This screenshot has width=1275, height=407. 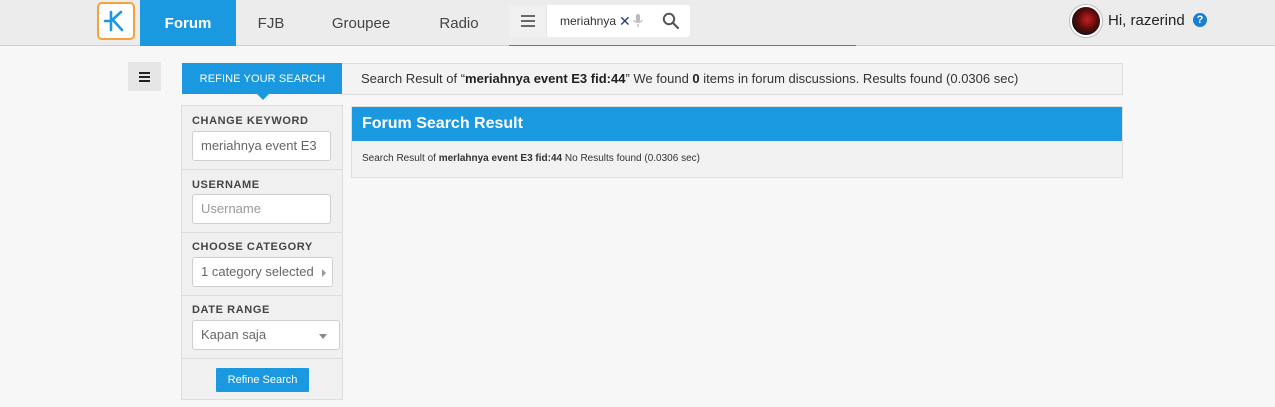 I want to click on tab-fjb: FJB, so click(x=271, y=23).